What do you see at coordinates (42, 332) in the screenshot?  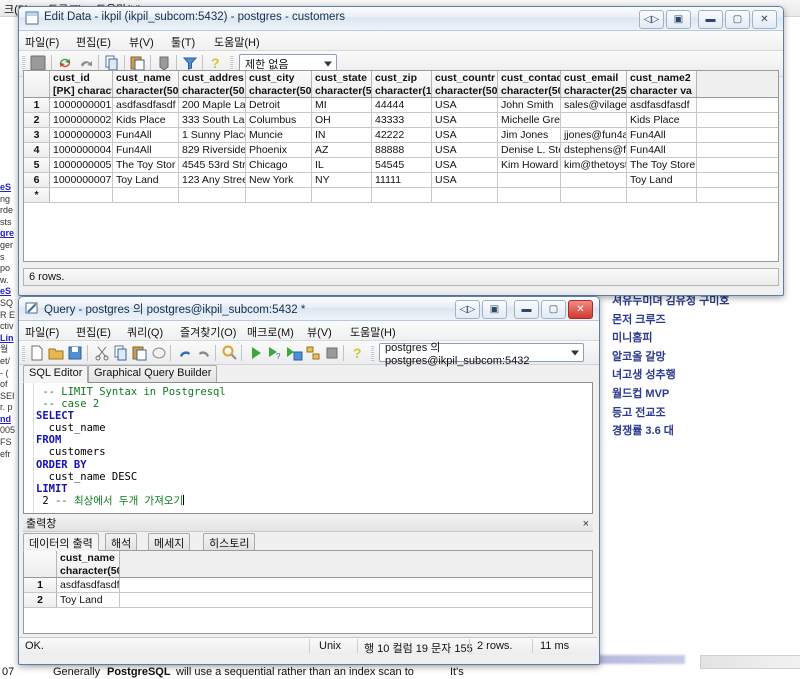 I see `menu-file: 파일(F)` at bounding box center [42, 332].